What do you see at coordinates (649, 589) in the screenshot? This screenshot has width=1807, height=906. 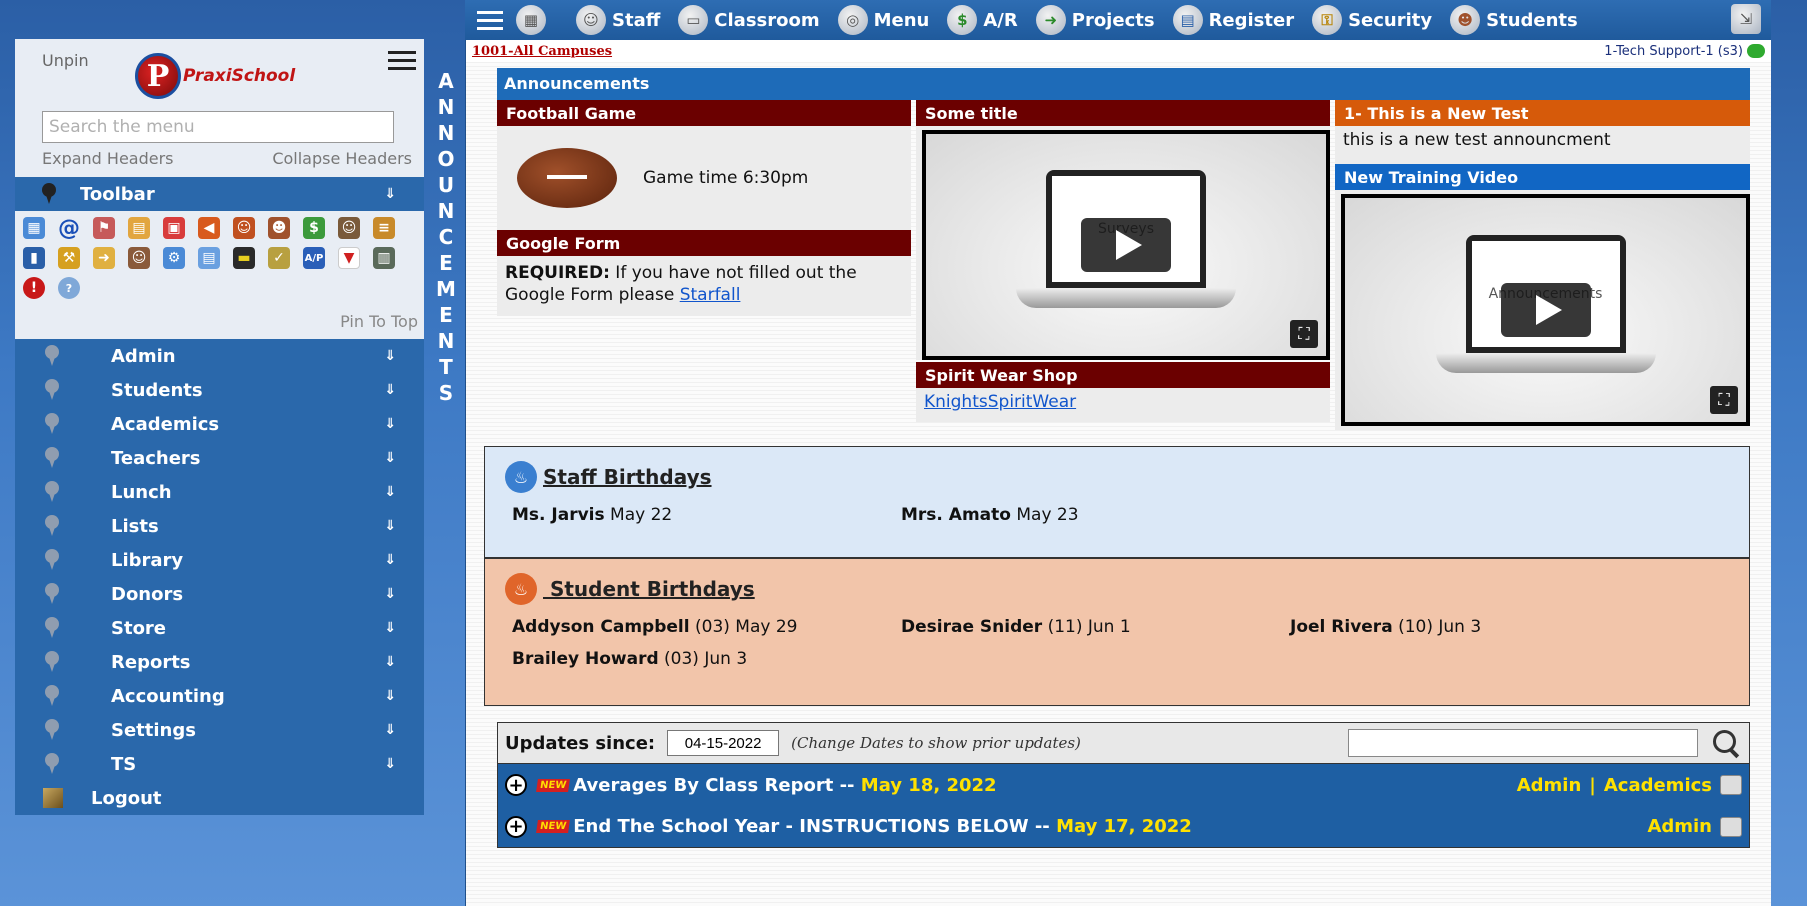 I see `student-birthdays-title: Student Birthdays` at bounding box center [649, 589].